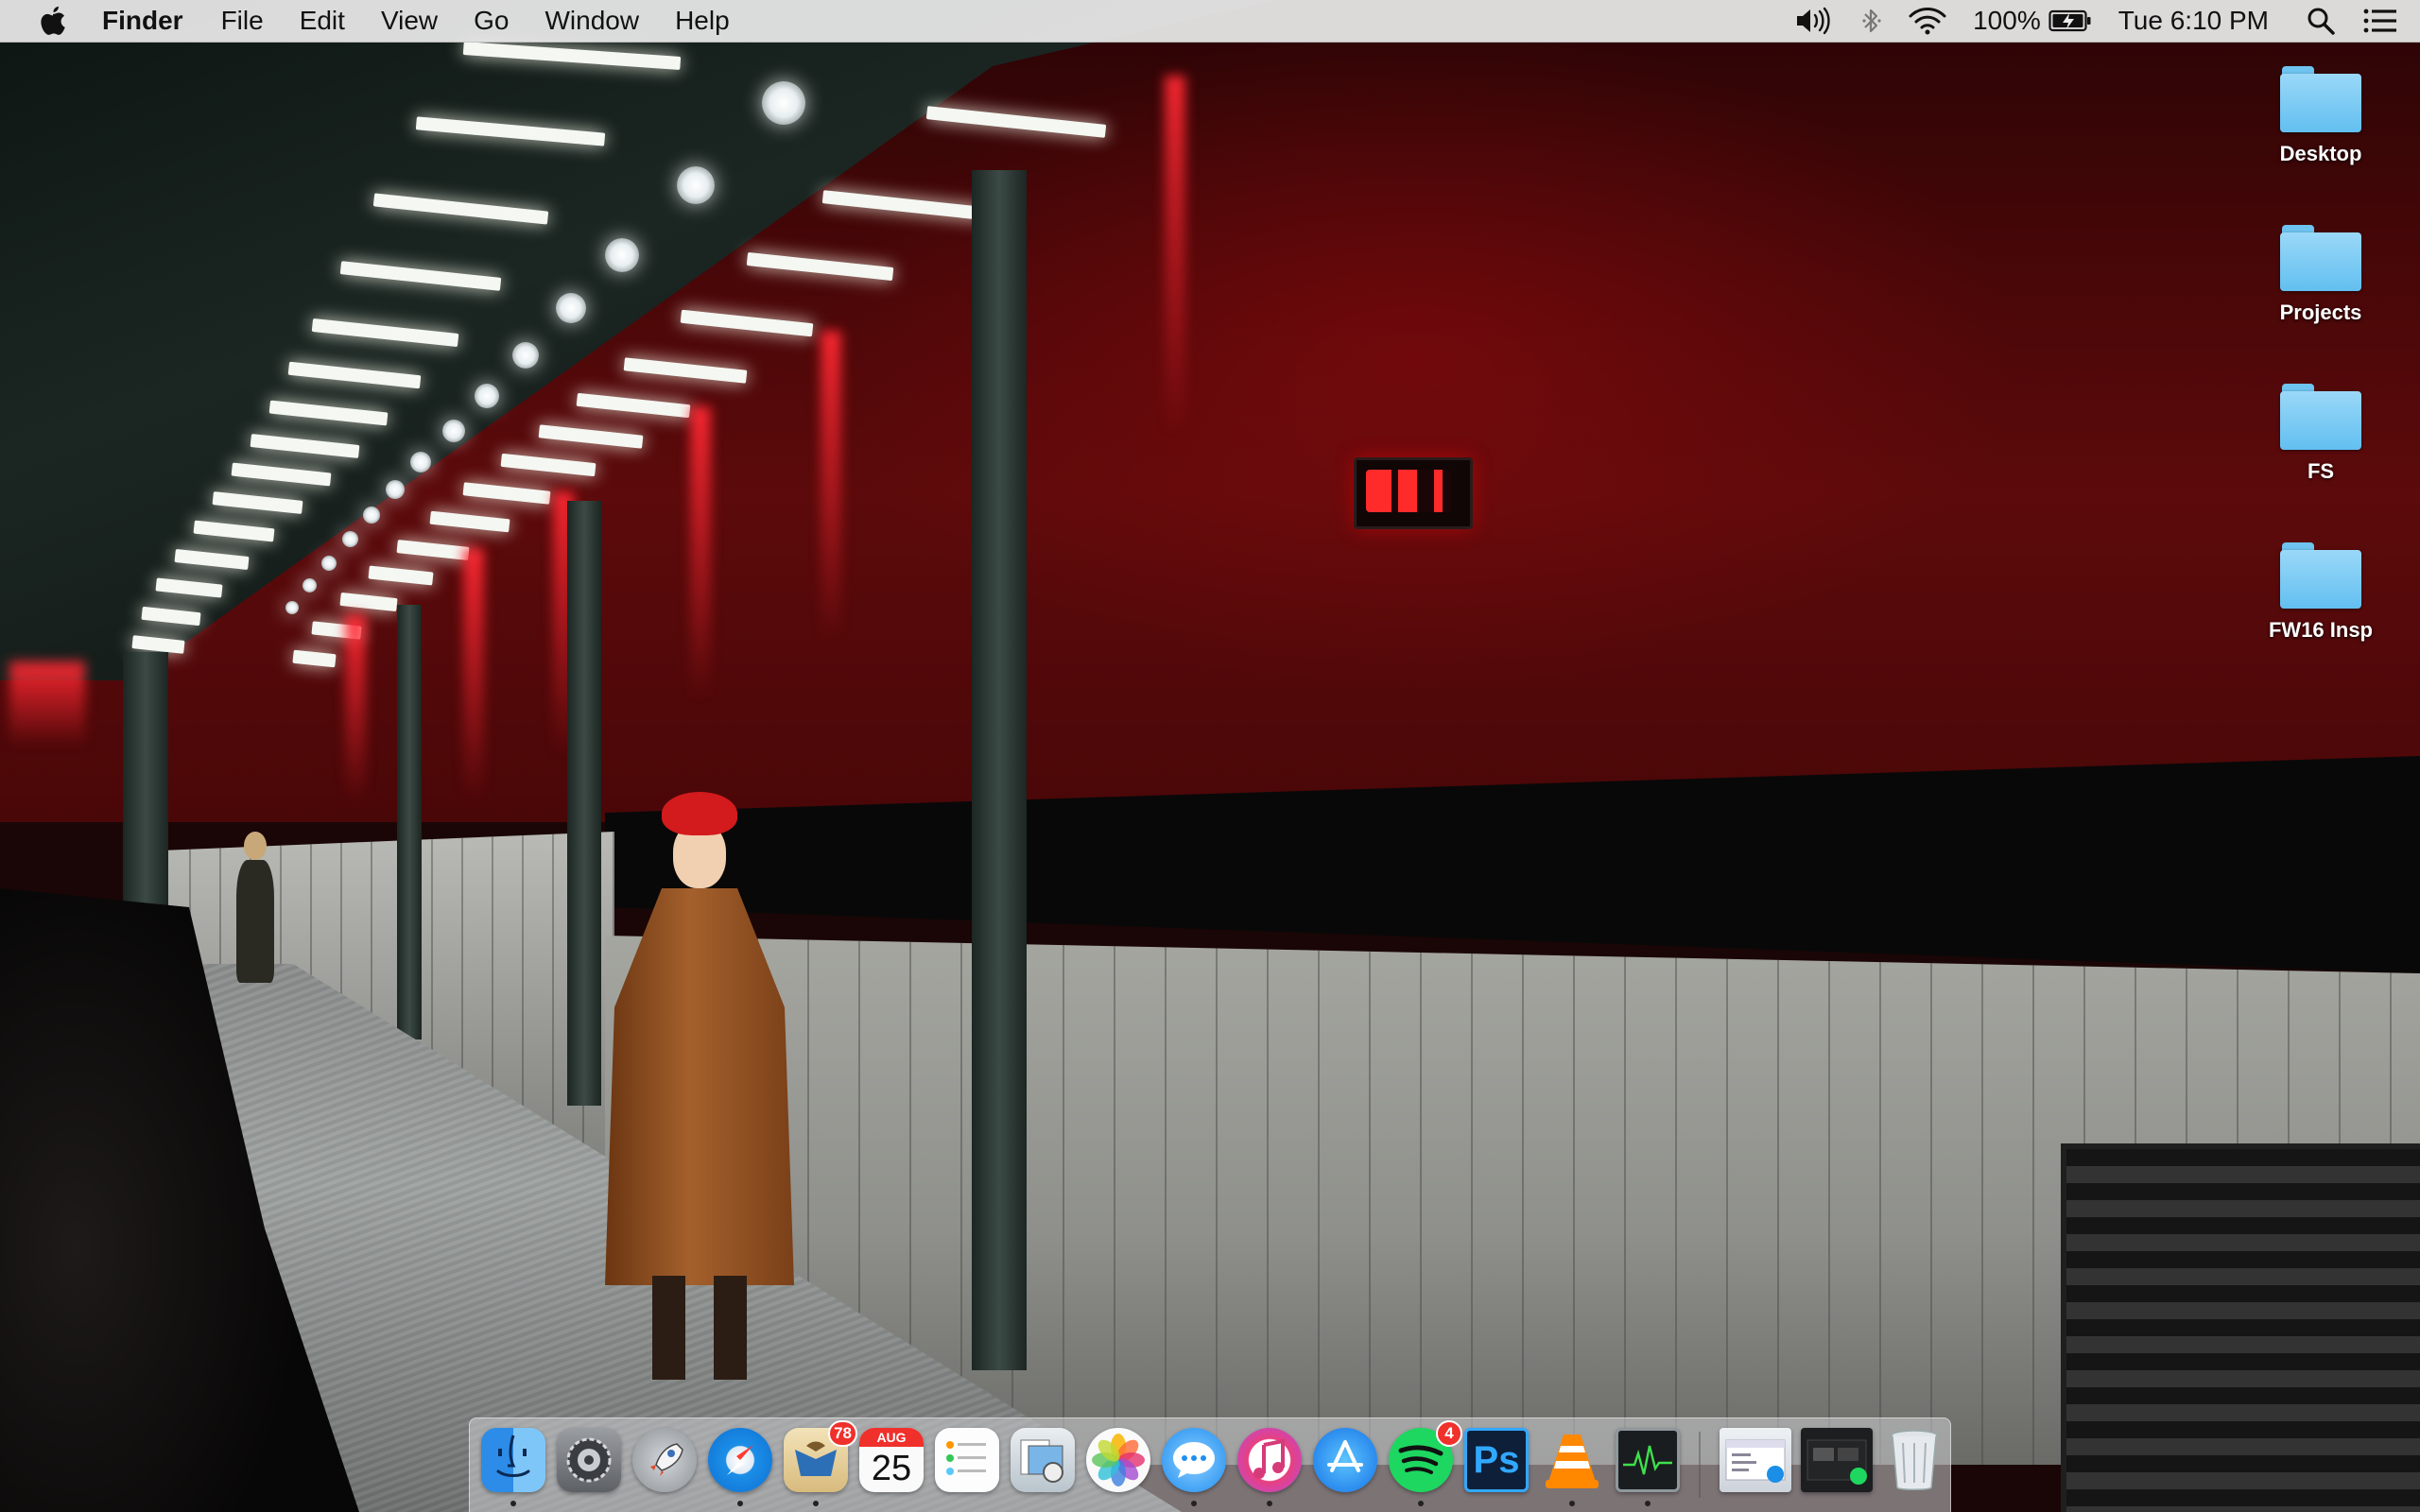 The width and height of the screenshot is (2420, 1512). What do you see at coordinates (1914, 1460) in the screenshot?
I see `trash-icon` at bounding box center [1914, 1460].